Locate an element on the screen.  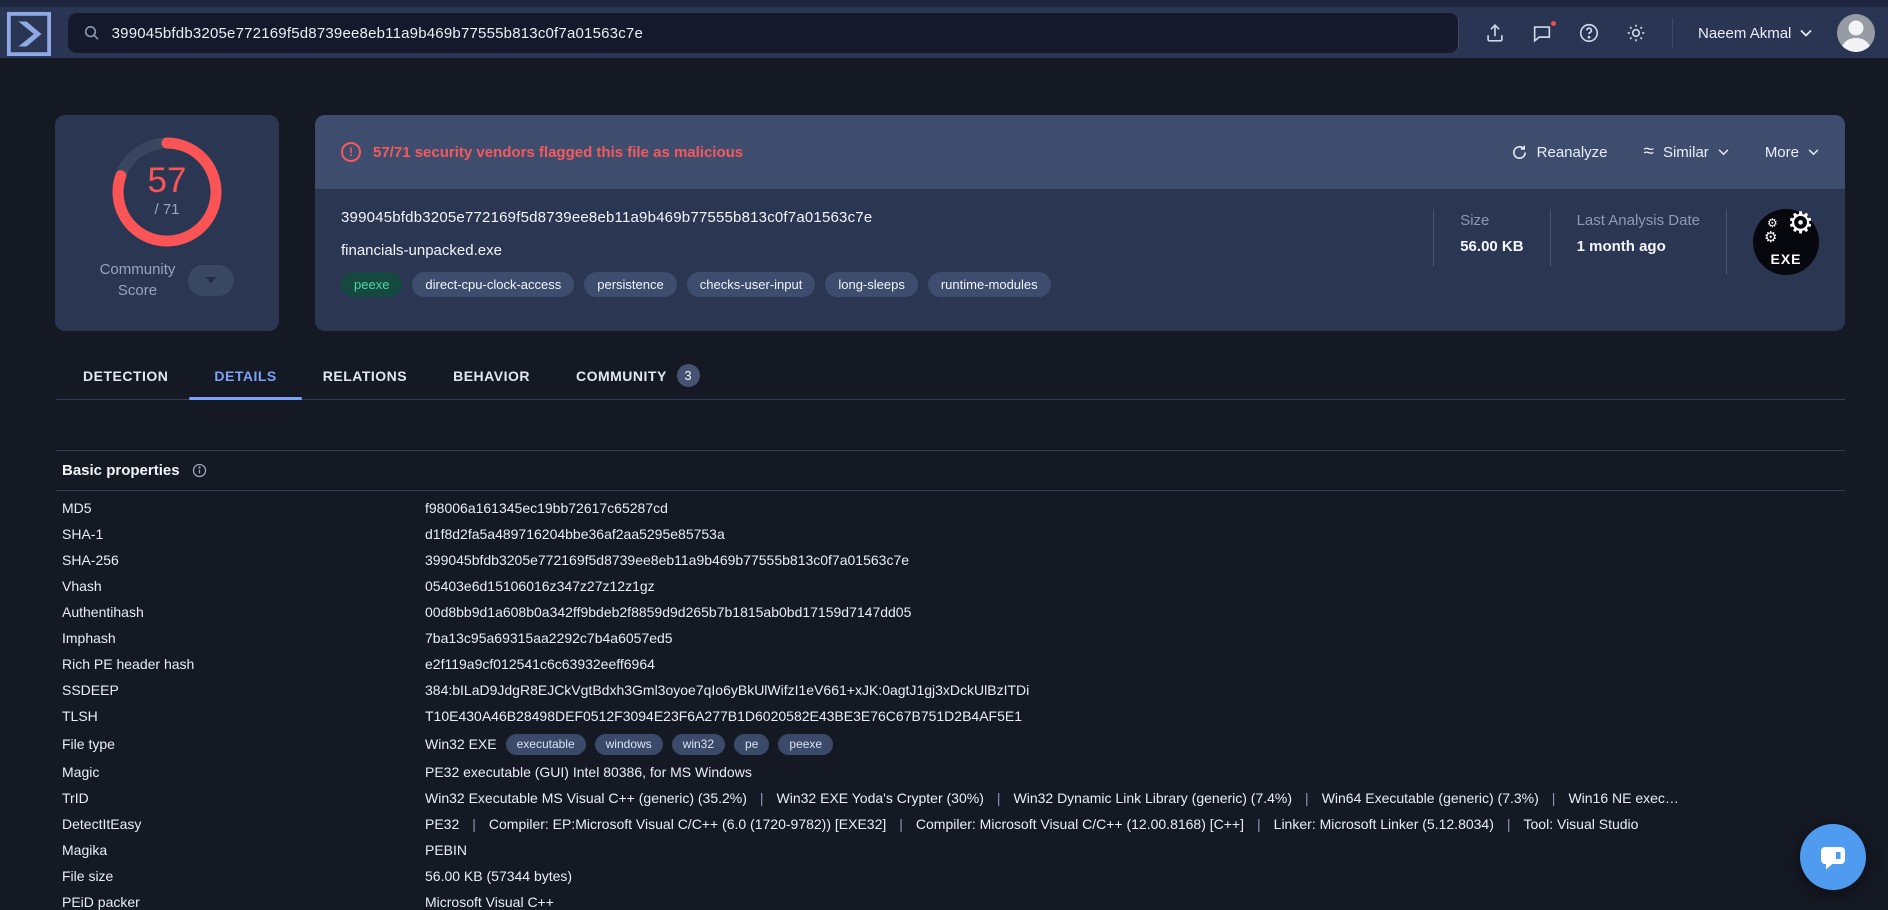
tab-label: DETAILS is located at coordinates (245, 375).